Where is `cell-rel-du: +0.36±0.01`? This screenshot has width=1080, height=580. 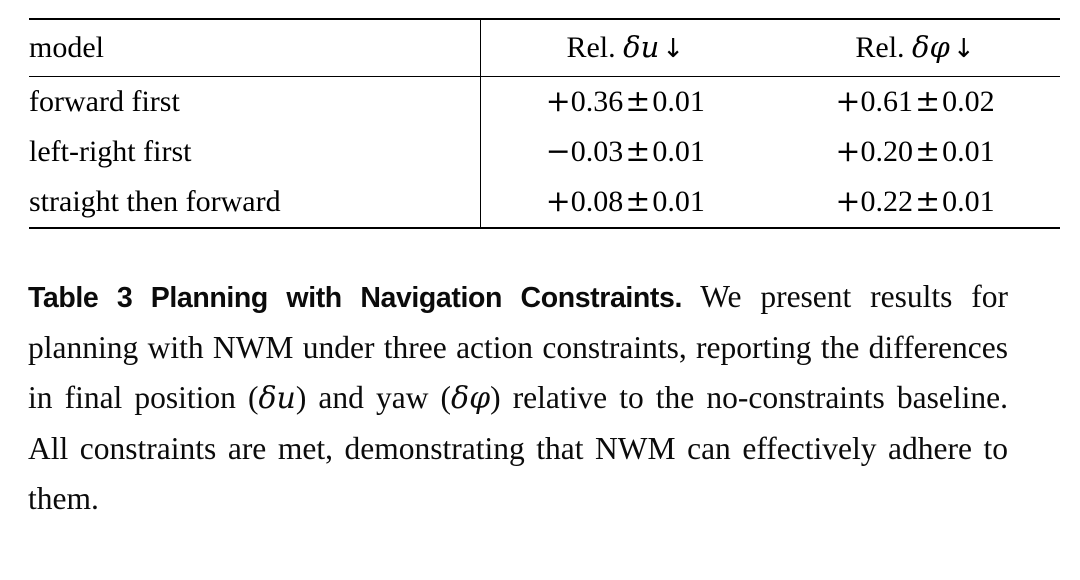
cell-rel-du: +0.36±0.01 is located at coordinates (625, 102).